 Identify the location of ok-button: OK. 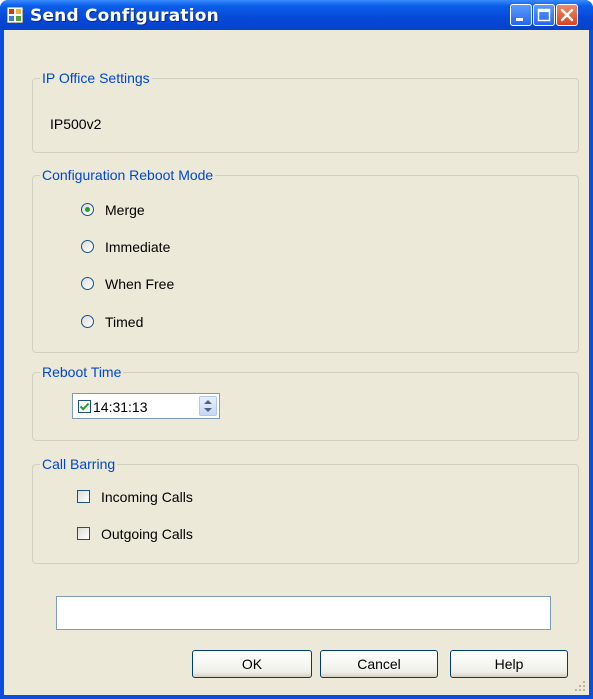
(252, 664).